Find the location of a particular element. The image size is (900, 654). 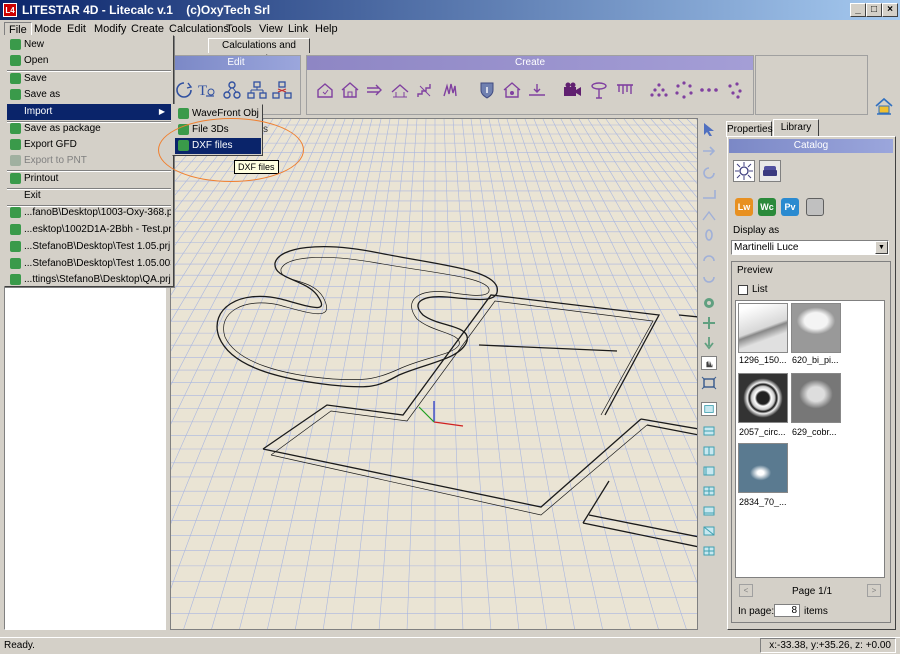

roof-create-icon is located at coordinates (400, 90).